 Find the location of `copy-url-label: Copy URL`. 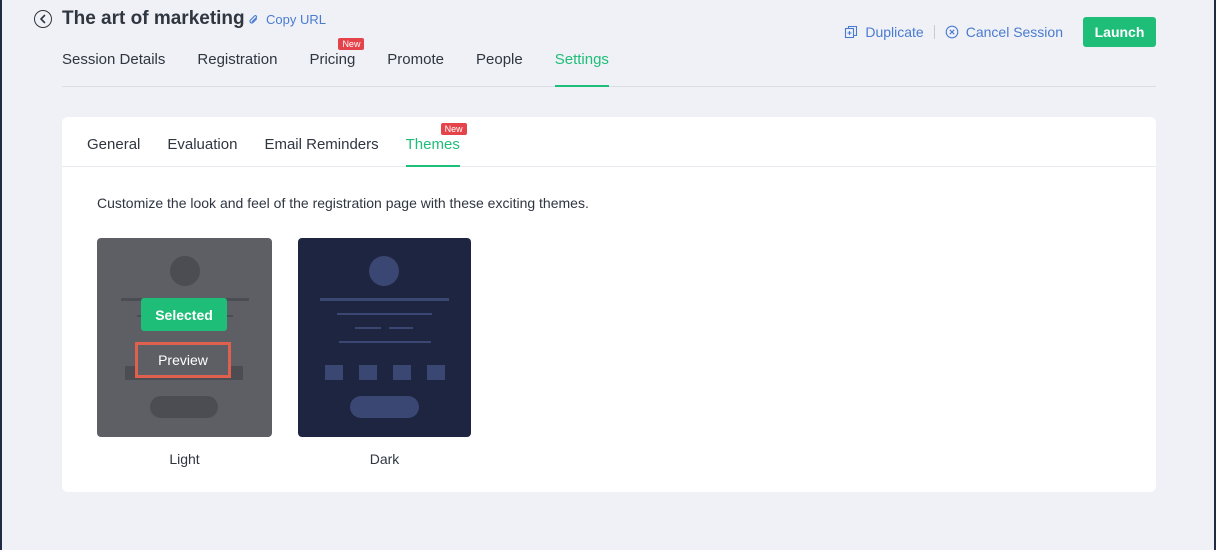

copy-url-label: Copy URL is located at coordinates (296, 19).